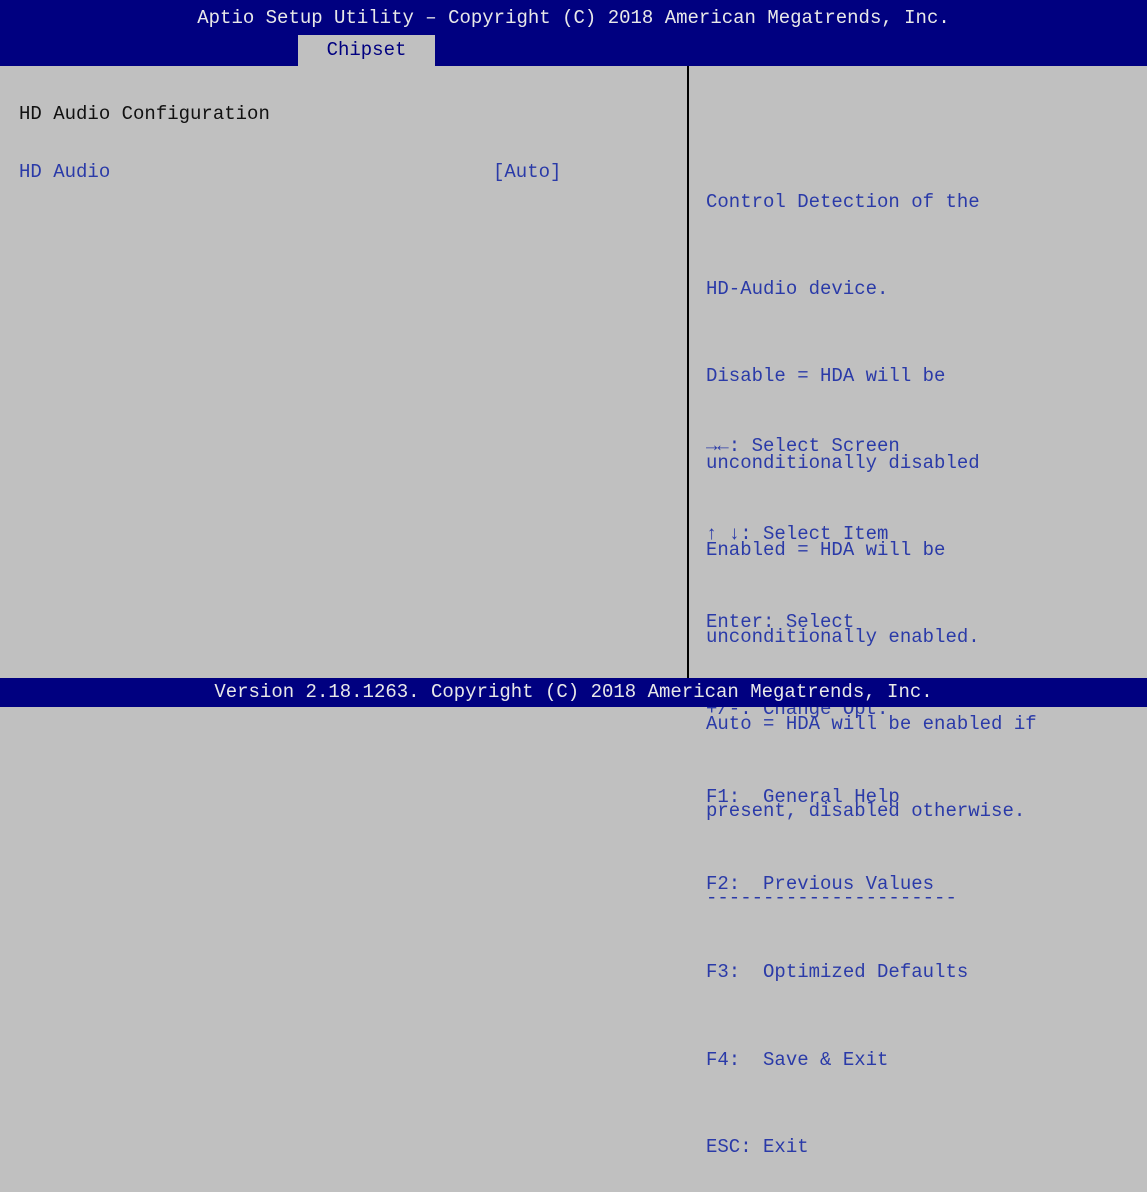  I want to click on panel-divider, so click(688, 372).